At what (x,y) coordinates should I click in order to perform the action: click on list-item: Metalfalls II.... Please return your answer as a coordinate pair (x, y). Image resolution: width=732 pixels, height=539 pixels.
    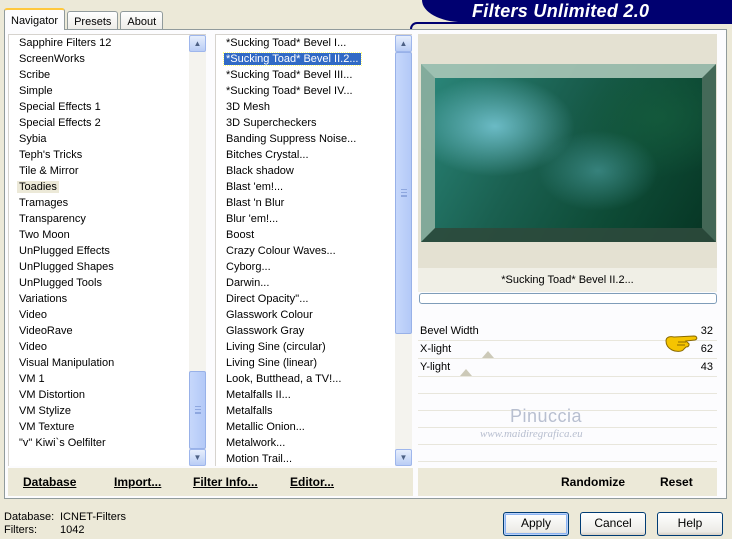
    Looking at the image, I should click on (305, 395).